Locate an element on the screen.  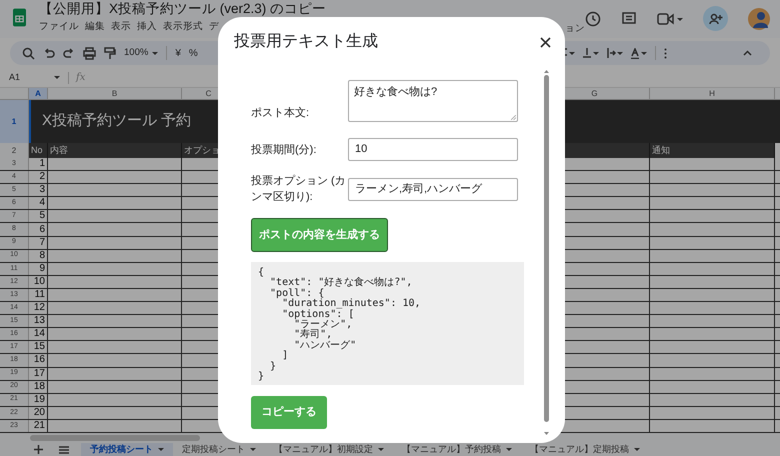
menu-item: 編集 is located at coordinates (95, 26).